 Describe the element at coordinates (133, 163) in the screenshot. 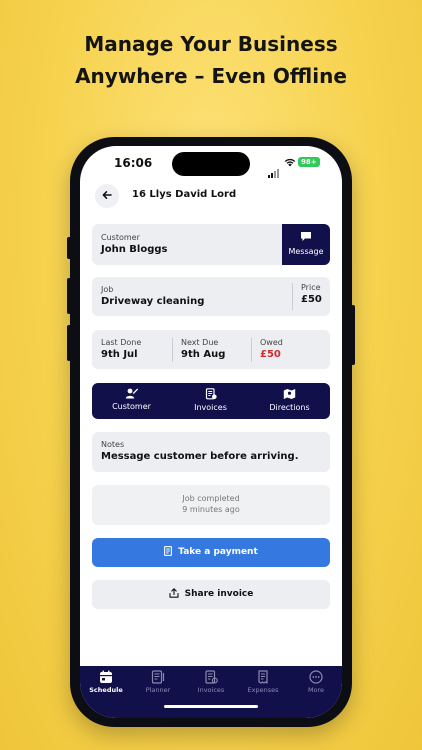

I see `status-time: 16:06` at that location.